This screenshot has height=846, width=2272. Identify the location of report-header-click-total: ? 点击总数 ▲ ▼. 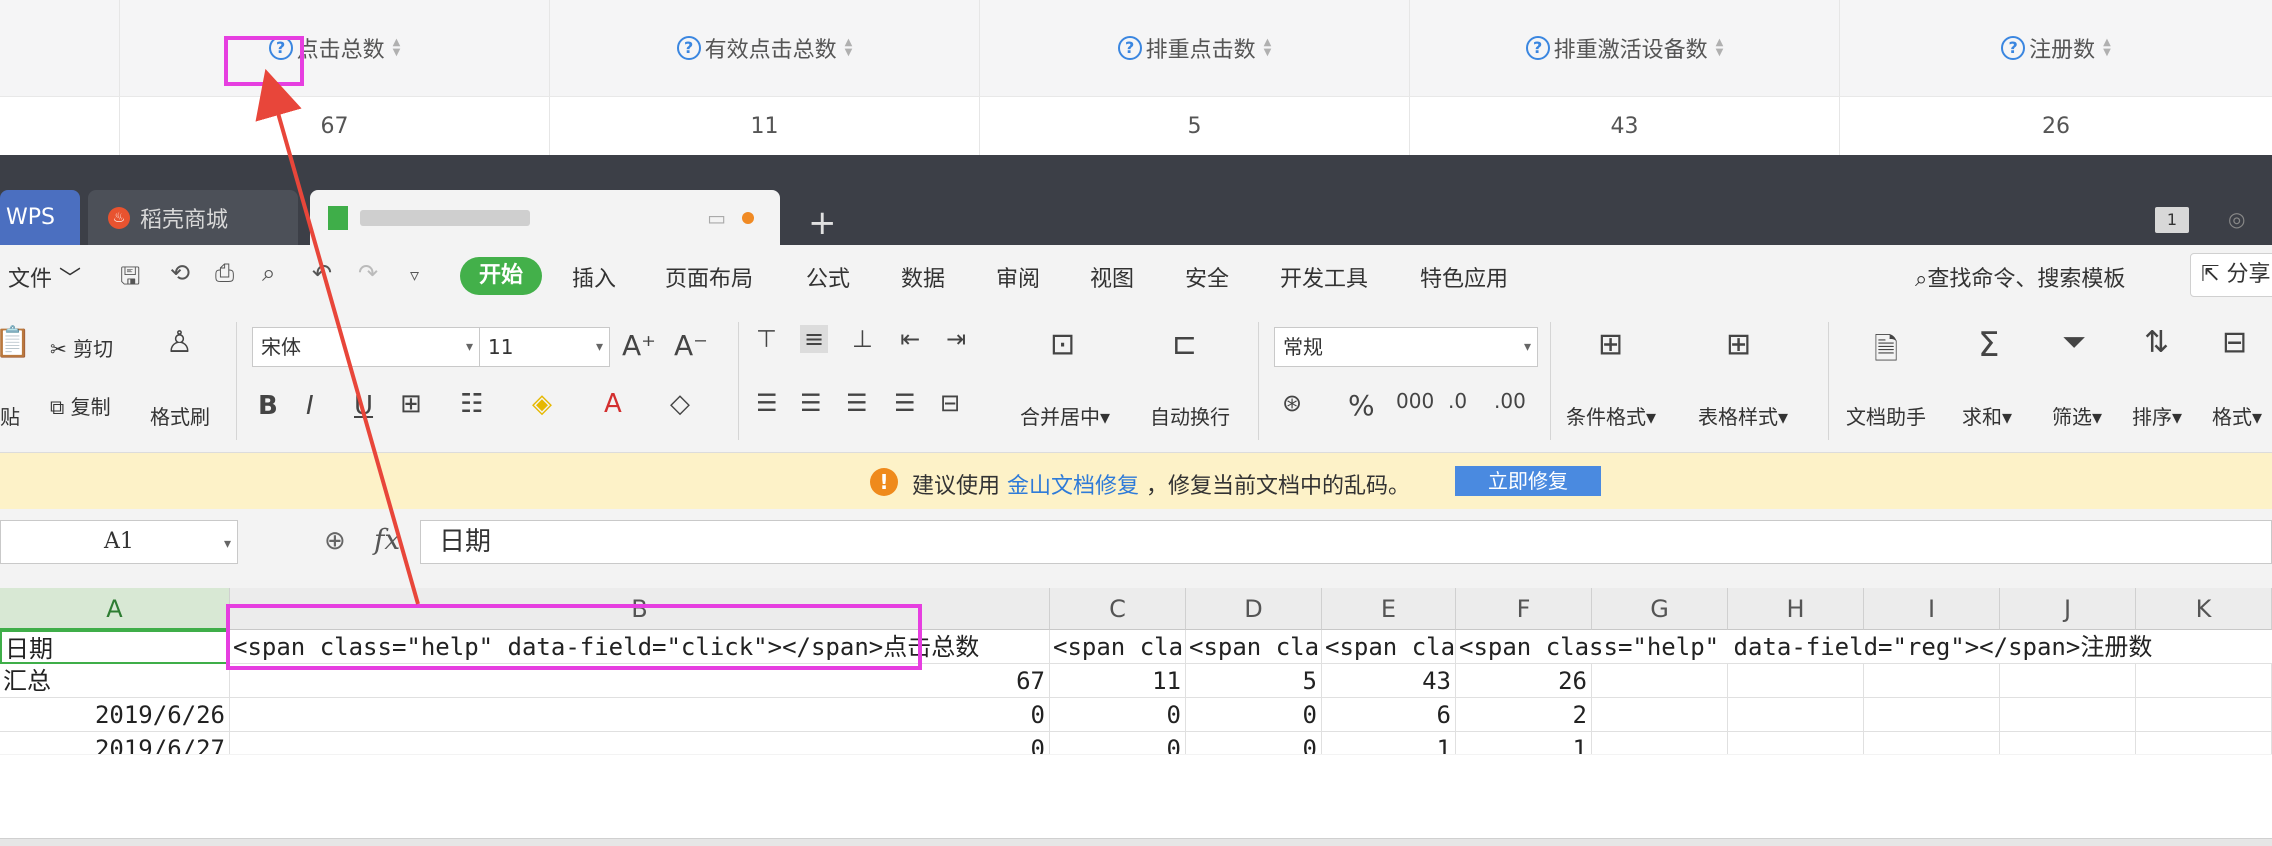
(335, 48).